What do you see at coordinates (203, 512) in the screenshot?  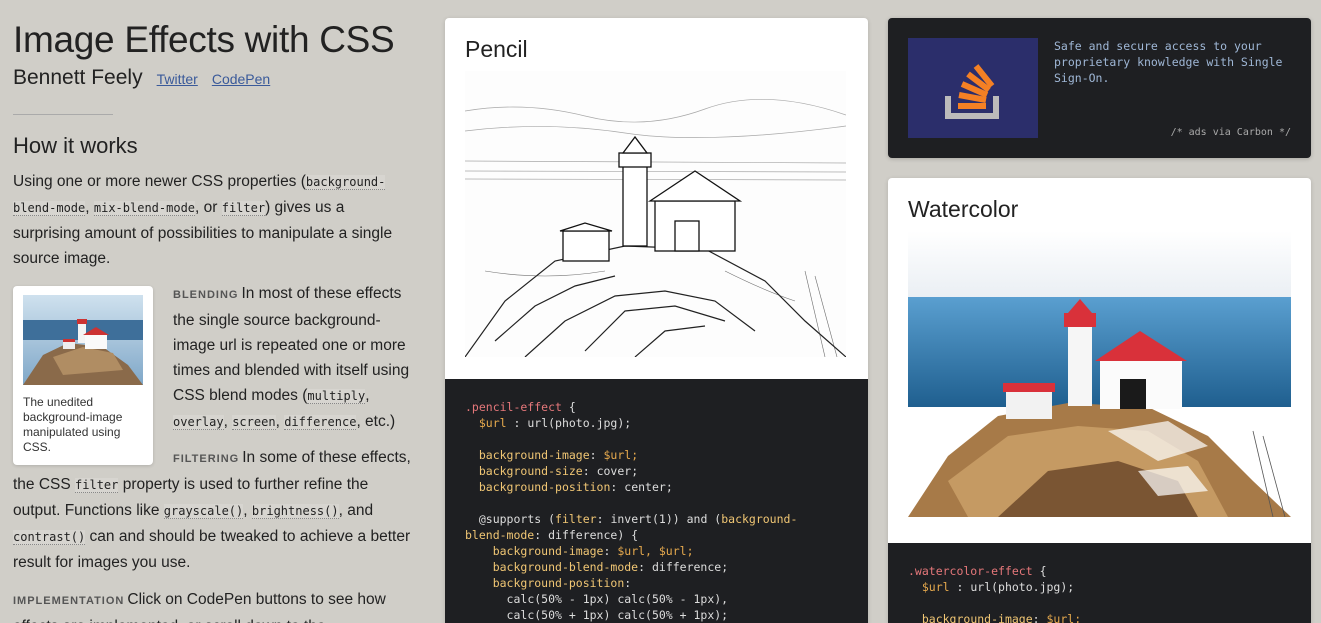 I see `code-grayscale: grayscale()` at bounding box center [203, 512].